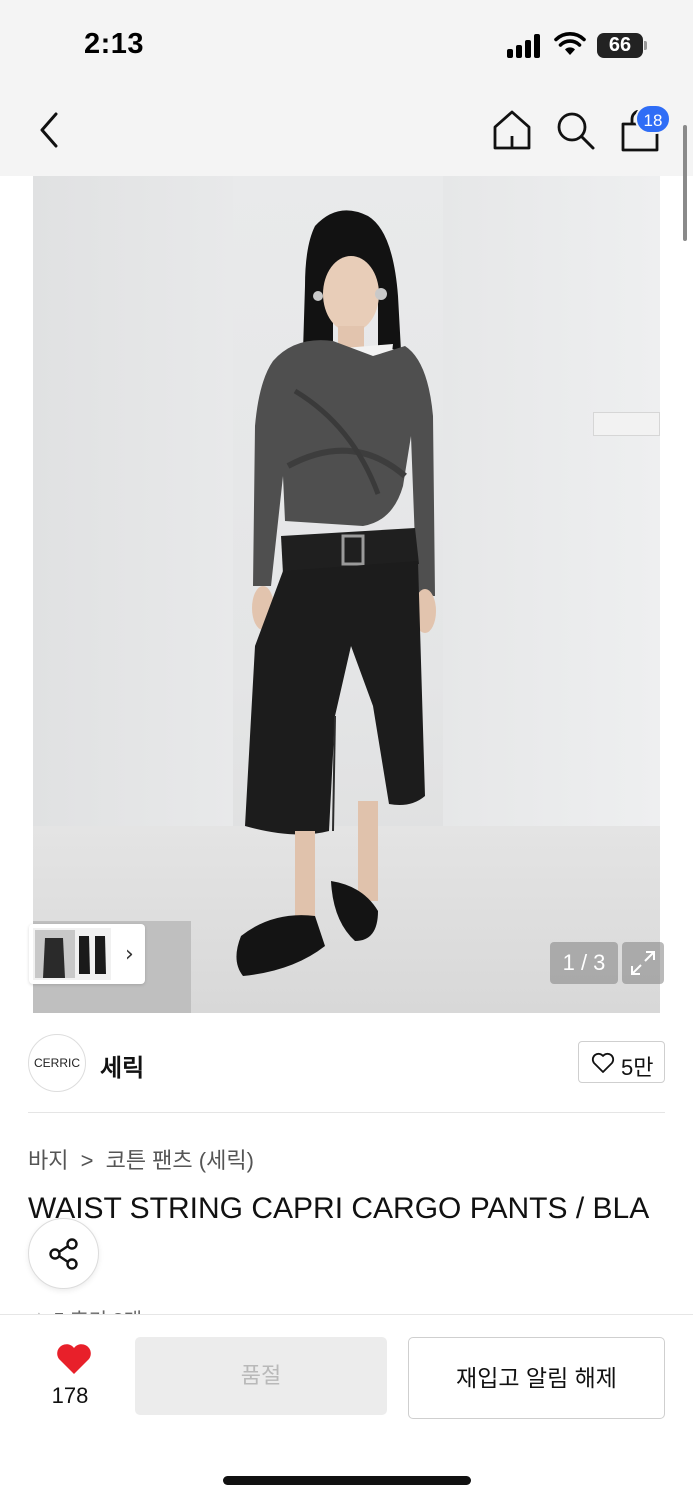 The height and width of the screenshot is (1500, 693). What do you see at coordinates (50, 130) in the screenshot?
I see `chevron-left-icon` at bounding box center [50, 130].